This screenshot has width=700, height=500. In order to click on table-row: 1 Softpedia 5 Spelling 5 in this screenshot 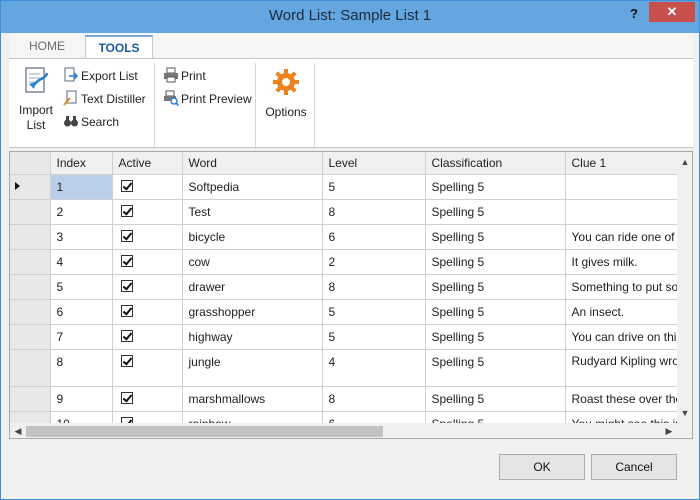, I will do `click(351, 187)`.